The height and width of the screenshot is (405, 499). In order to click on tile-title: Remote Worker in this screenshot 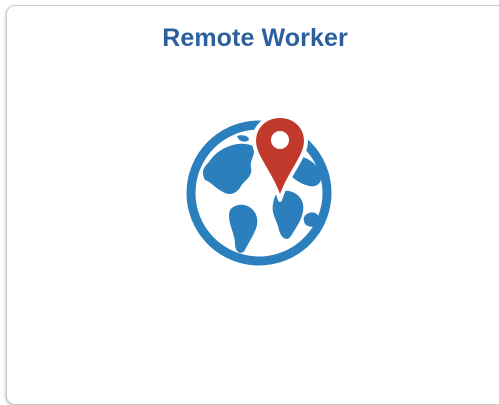, I will do `click(255, 38)`.